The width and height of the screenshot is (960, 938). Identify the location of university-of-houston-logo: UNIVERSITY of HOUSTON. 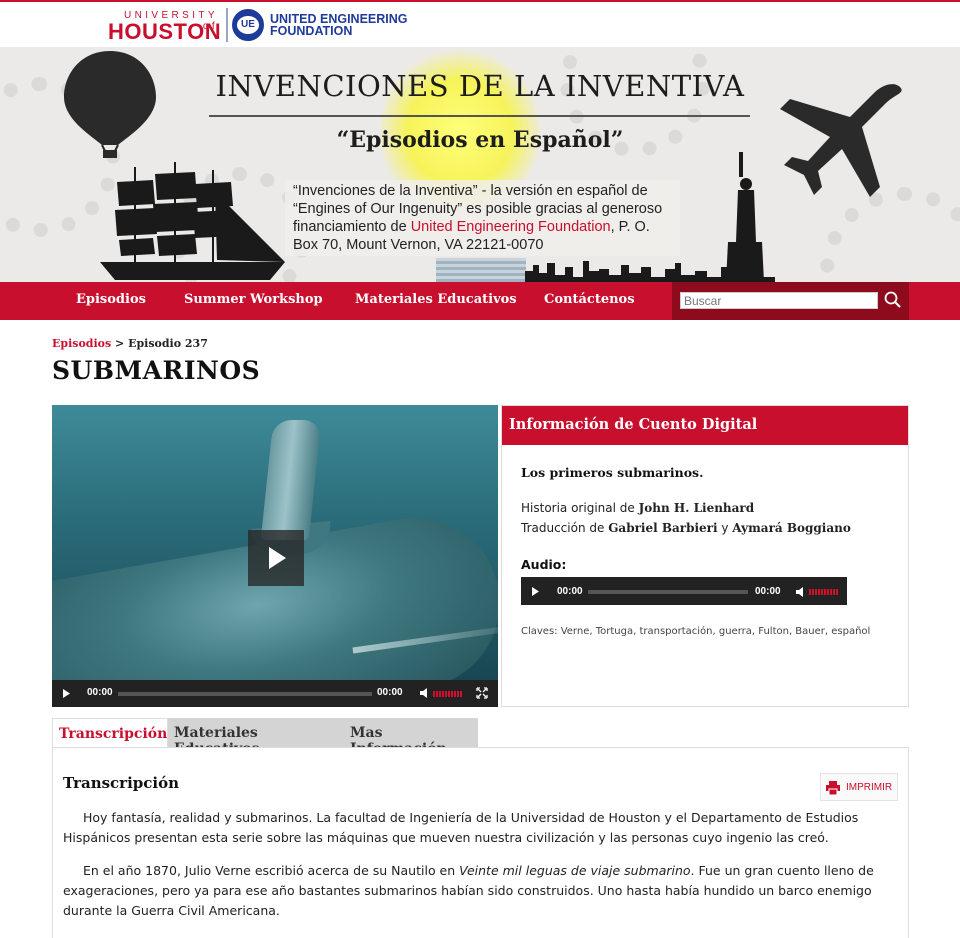
(165, 27).